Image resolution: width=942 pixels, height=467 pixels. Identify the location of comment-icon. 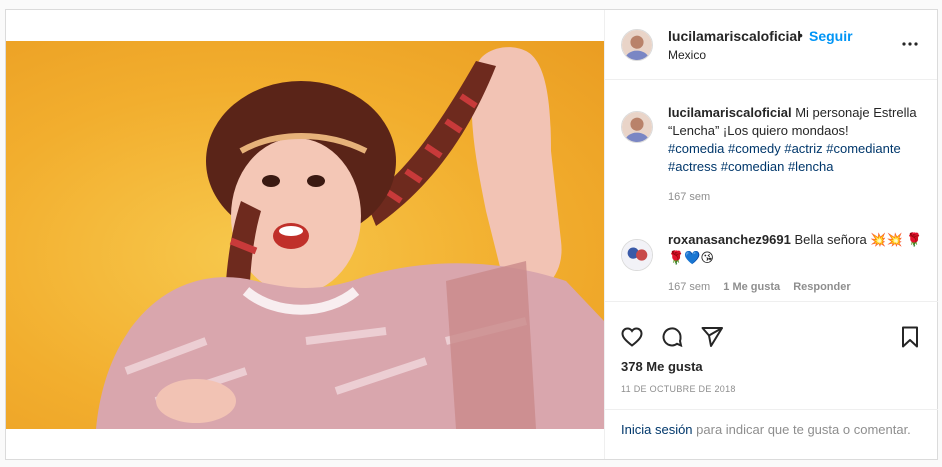
(672, 337).